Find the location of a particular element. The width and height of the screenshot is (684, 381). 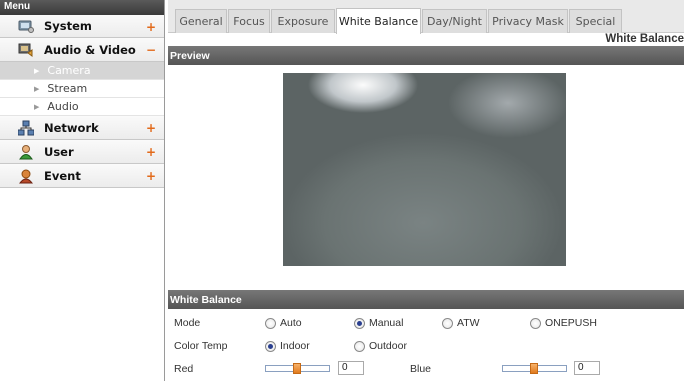

sidebar-item-system: System + is located at coordinates (82, 26).